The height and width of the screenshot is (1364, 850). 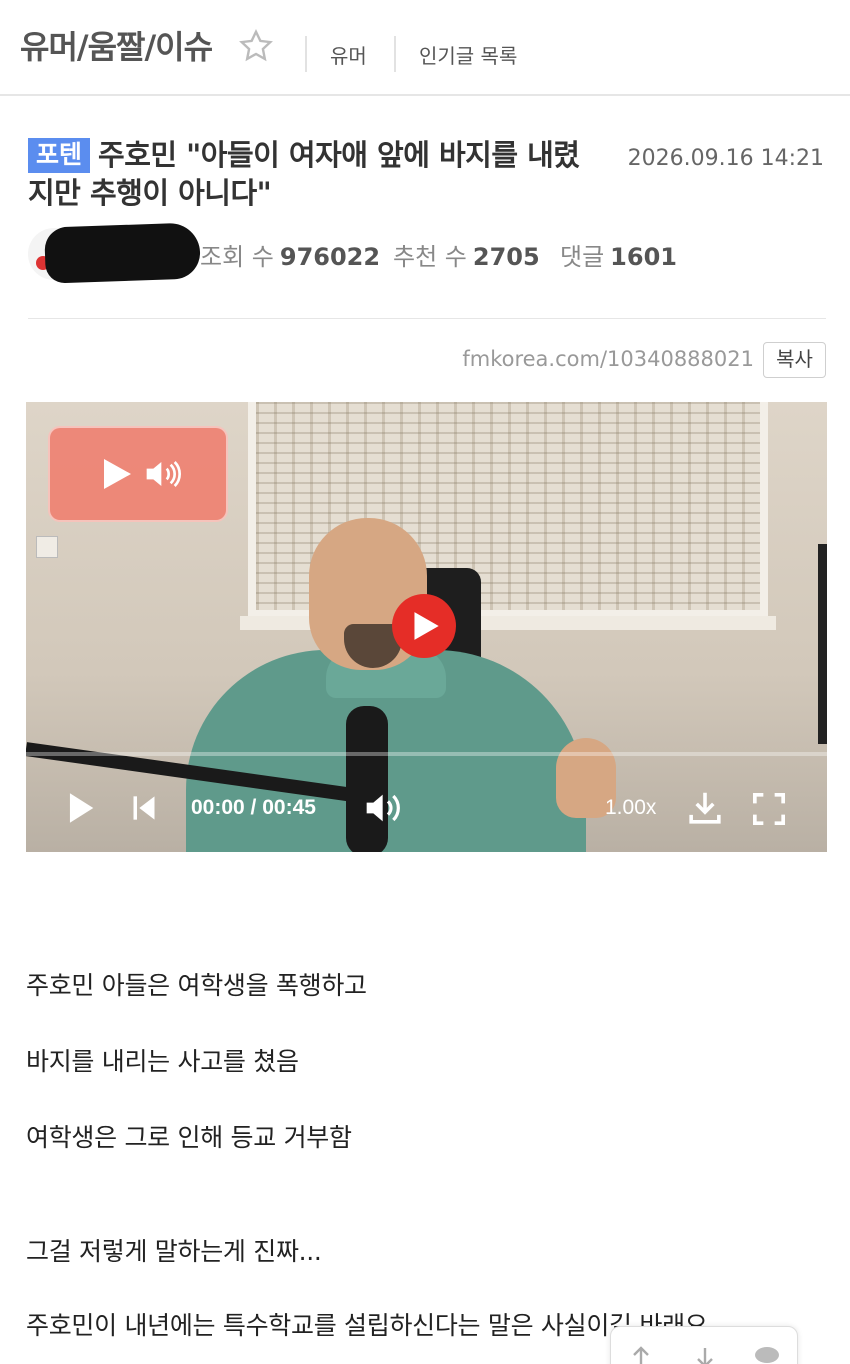 I want to click on floating-nav, so click(x=704, y=1345).